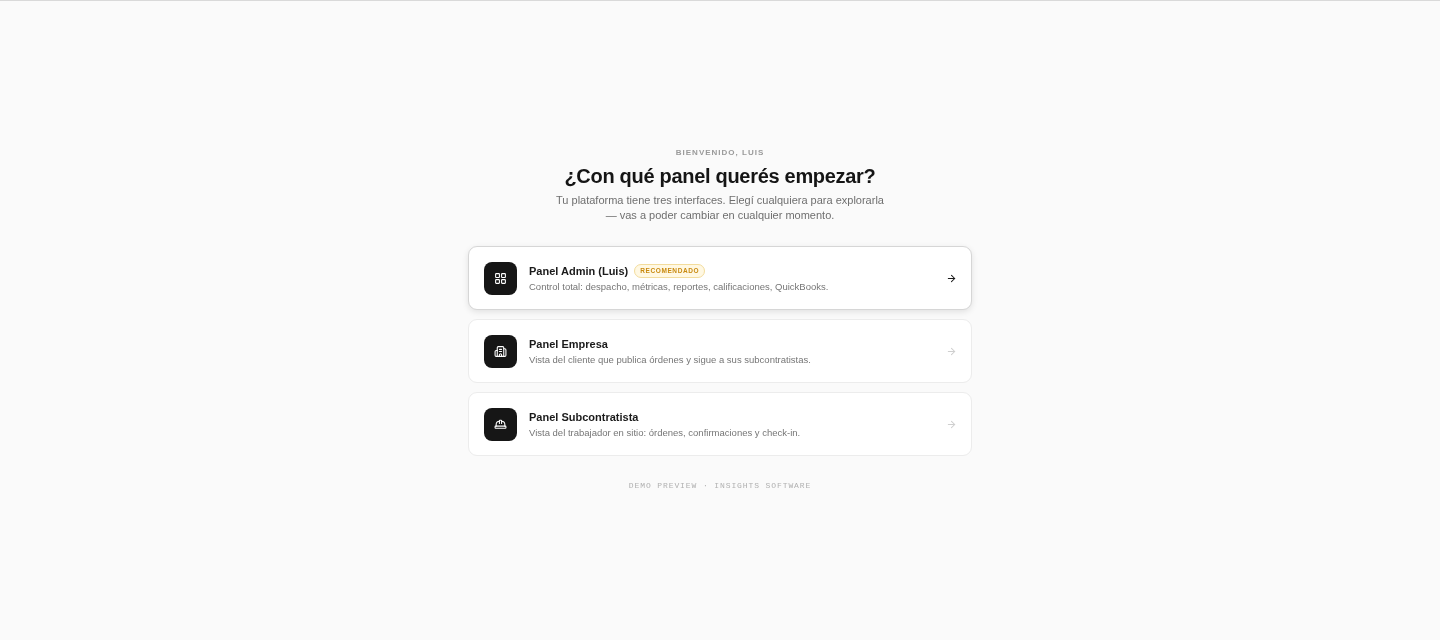  Describe the element at coordinates (568, 343) in the screenshot. I see `panel-title: Panel Empresa` at that location.